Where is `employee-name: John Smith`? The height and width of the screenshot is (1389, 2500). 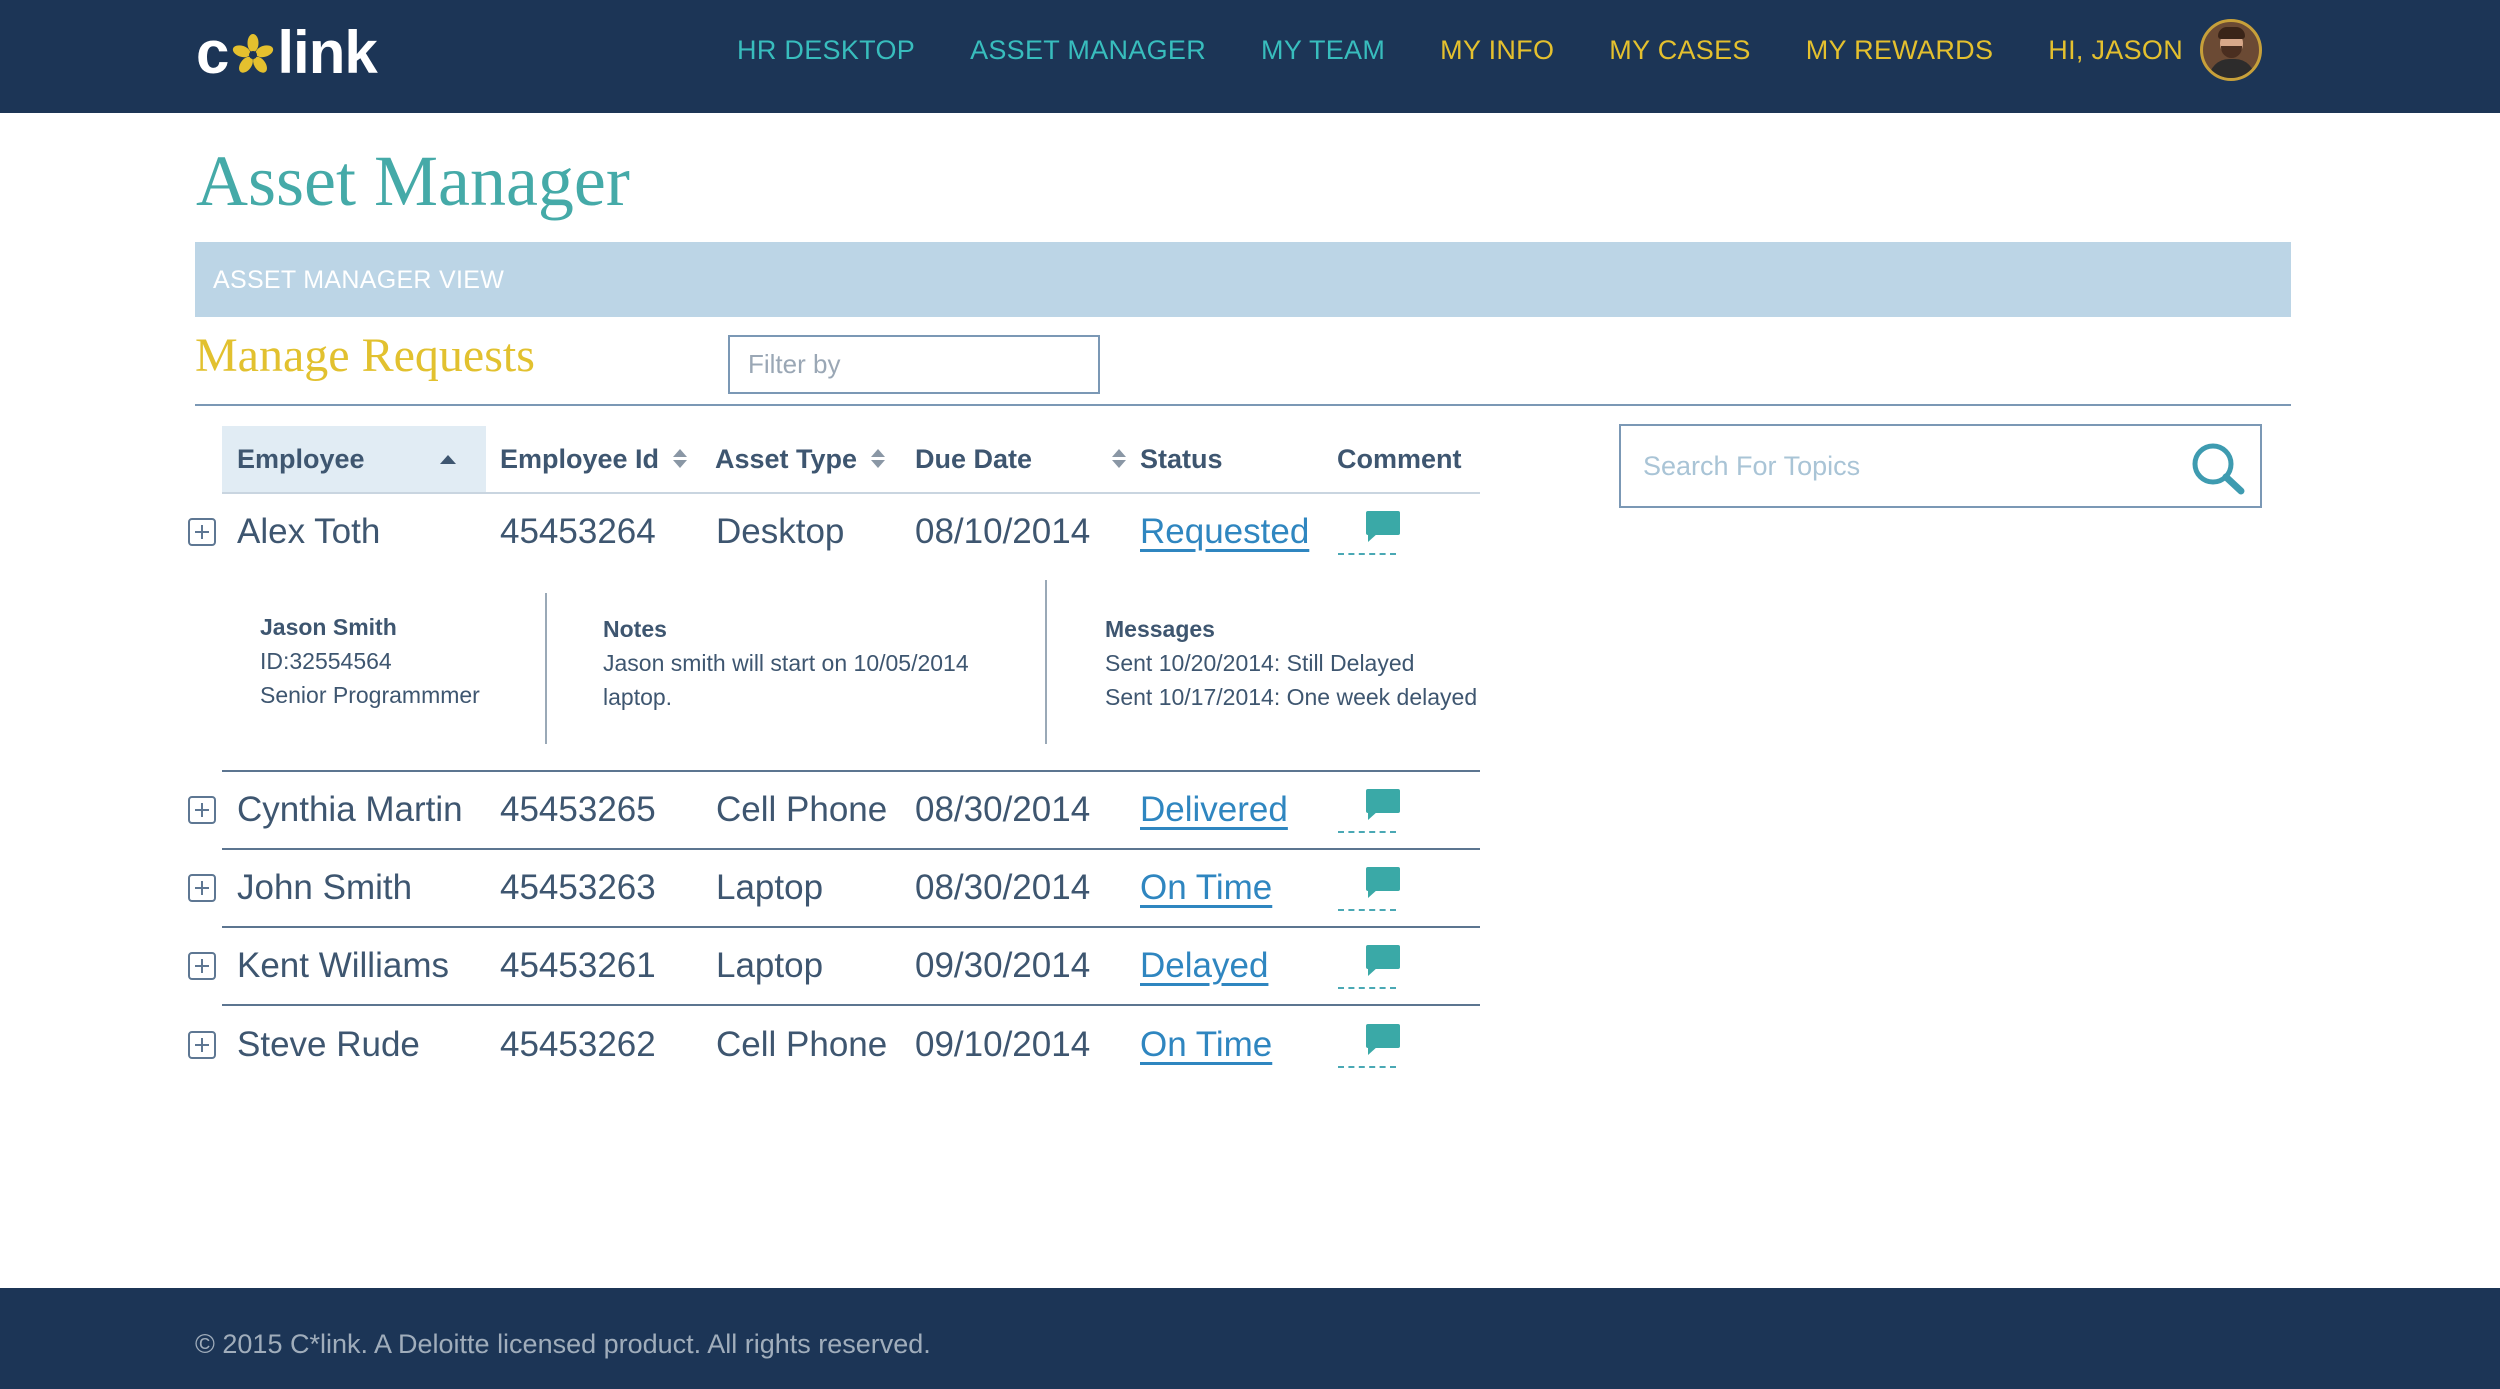
employee-name: John Smith is located at coordinates (325, 887).